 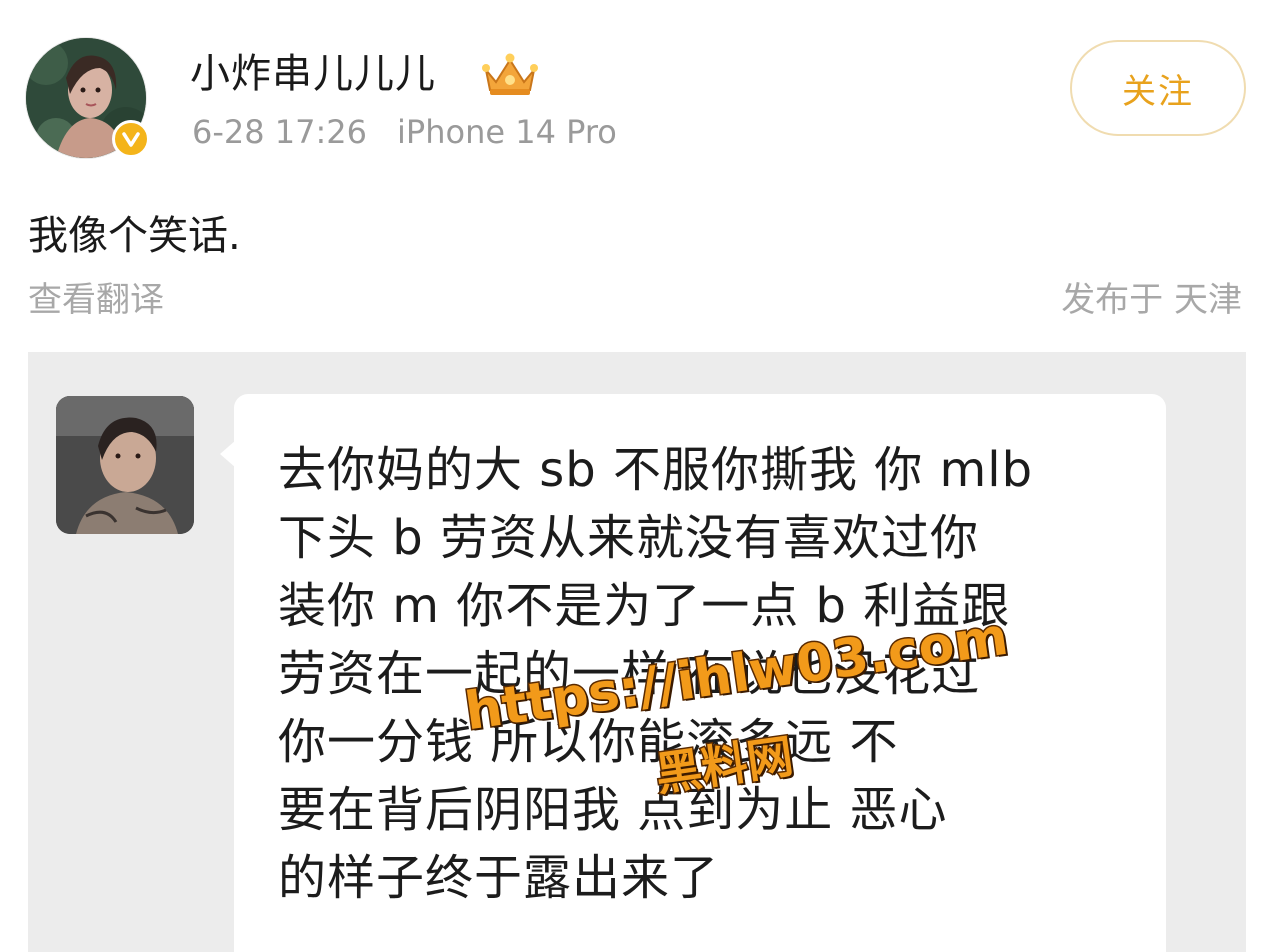 I want to click on username: 小炸串儿儿儿, so click(x=313, y=74).